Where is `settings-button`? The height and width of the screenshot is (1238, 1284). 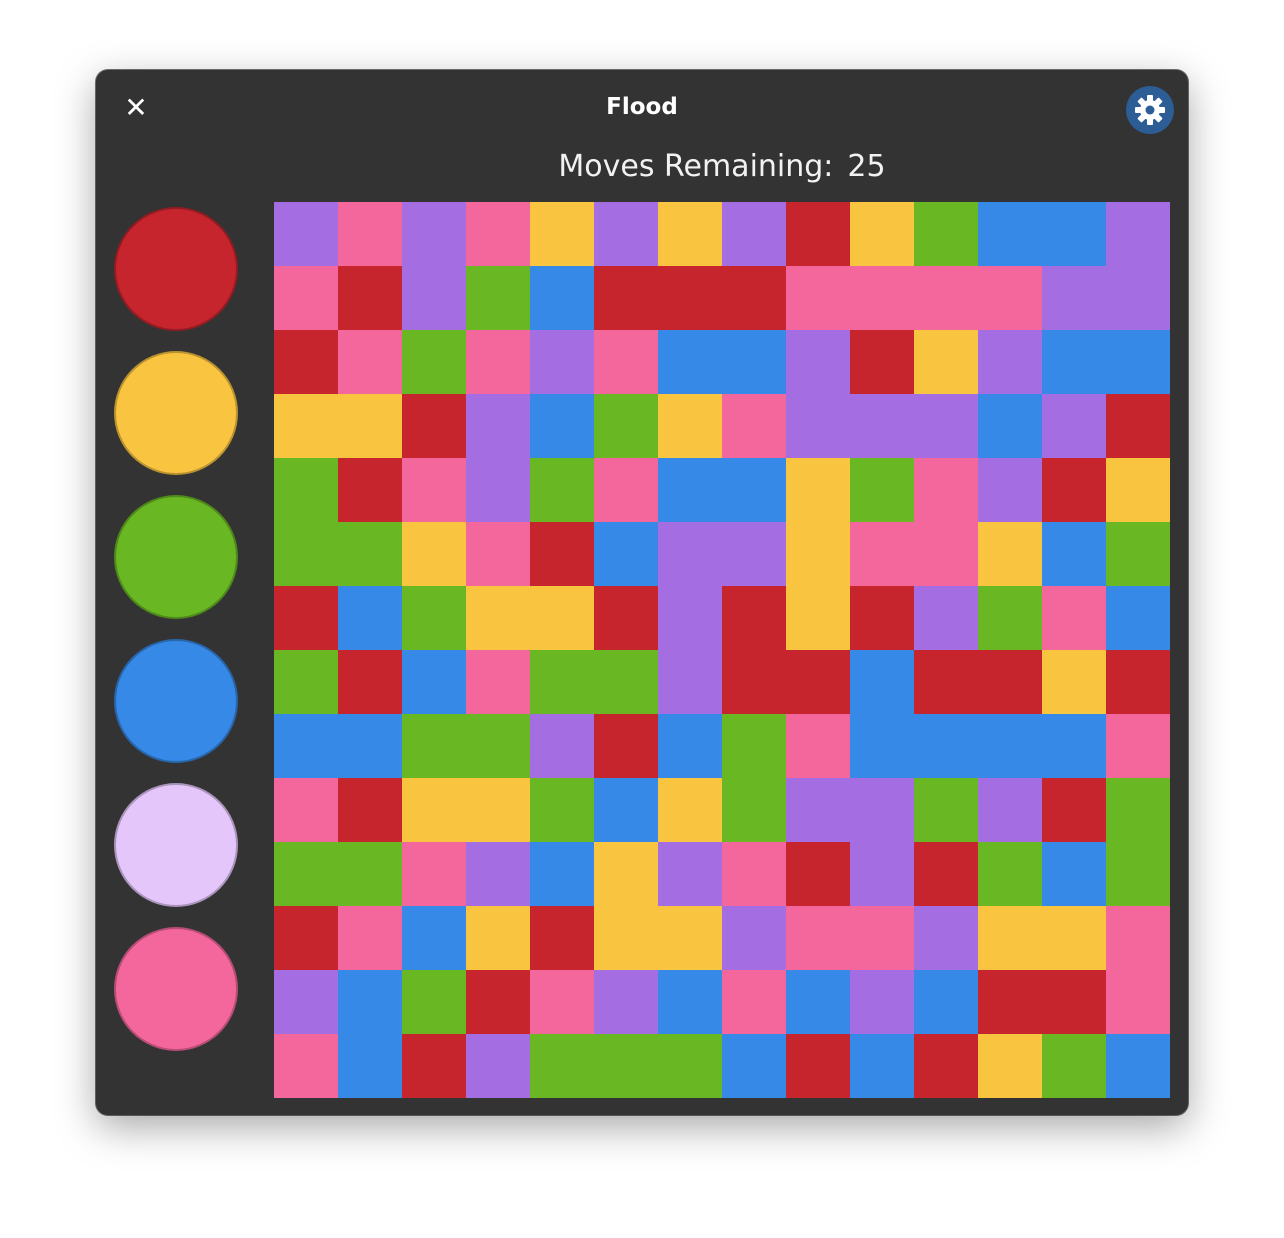
settings-button is located at coordinates (1150, 110).